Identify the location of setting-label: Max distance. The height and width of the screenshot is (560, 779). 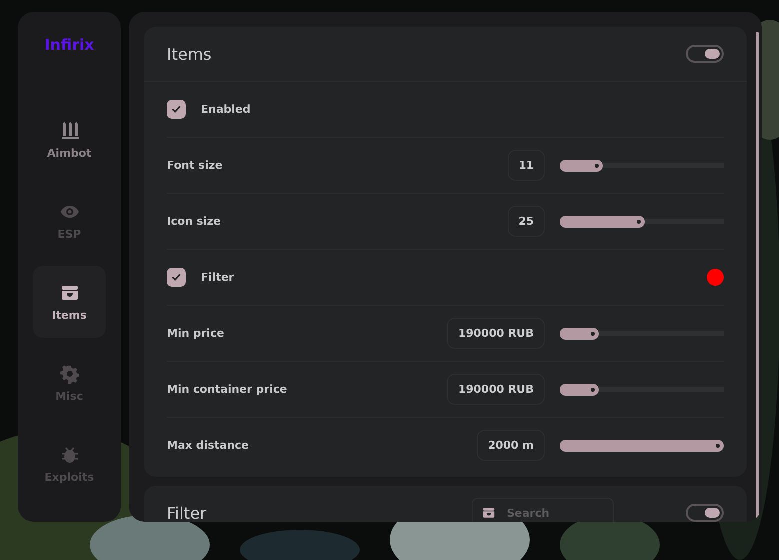
(208, 445).